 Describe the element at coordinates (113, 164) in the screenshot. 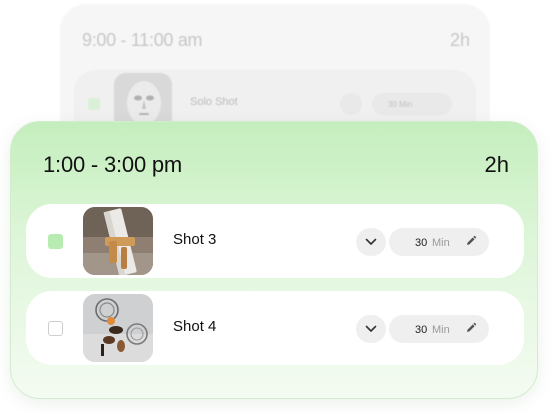

I see `block-time-range: 1:00 - 3:00 pm` at that location.